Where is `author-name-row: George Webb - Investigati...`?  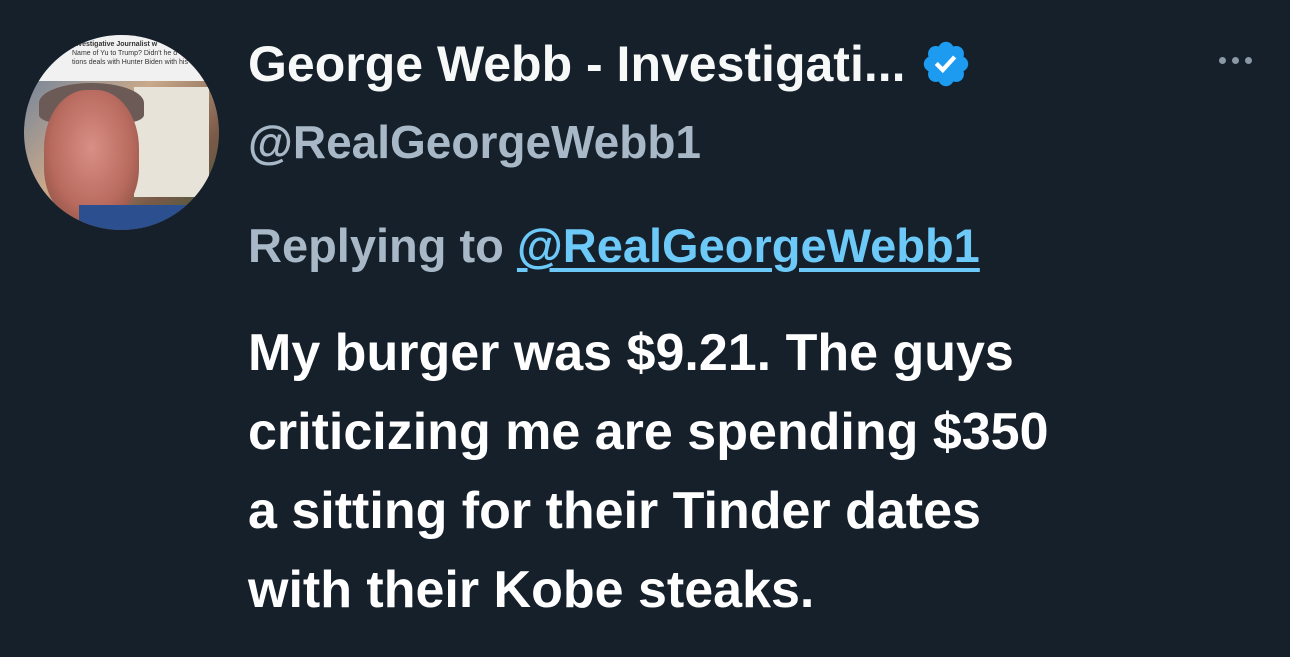
author-name-row: George Webb - Investigati... is located at coordinates (610, 64).